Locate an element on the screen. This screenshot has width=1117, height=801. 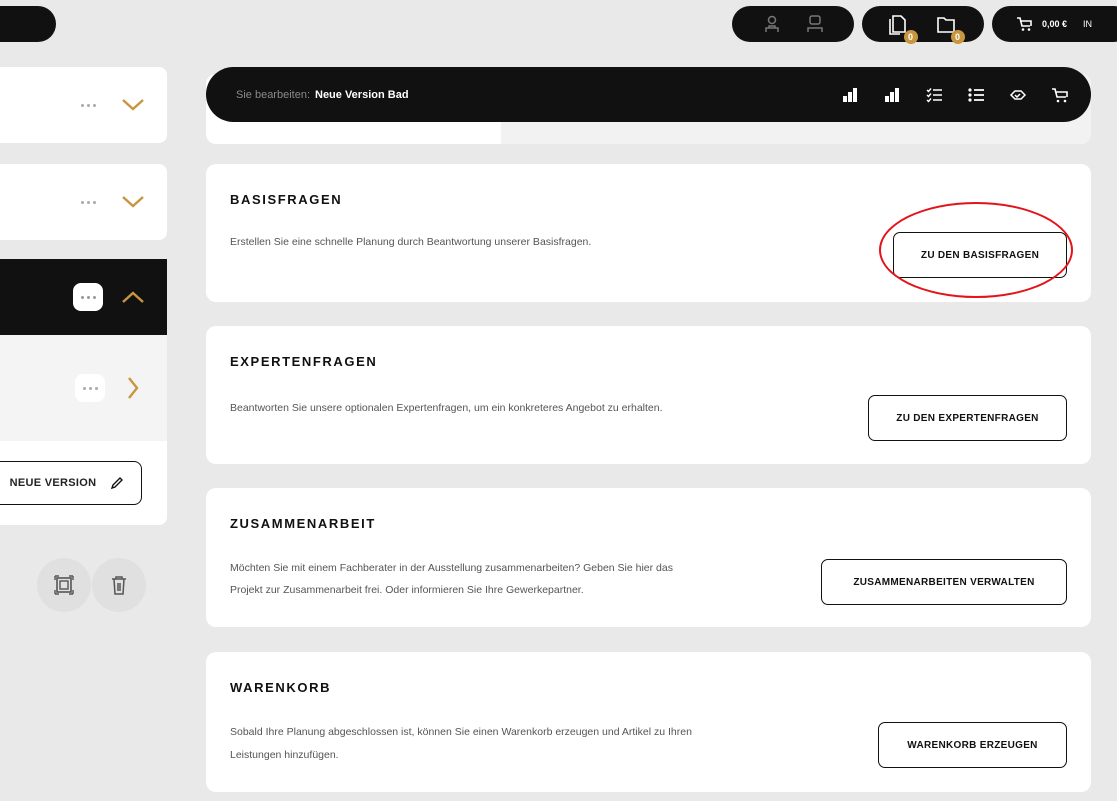
duplicate-button is located at coordinates (64, 585).